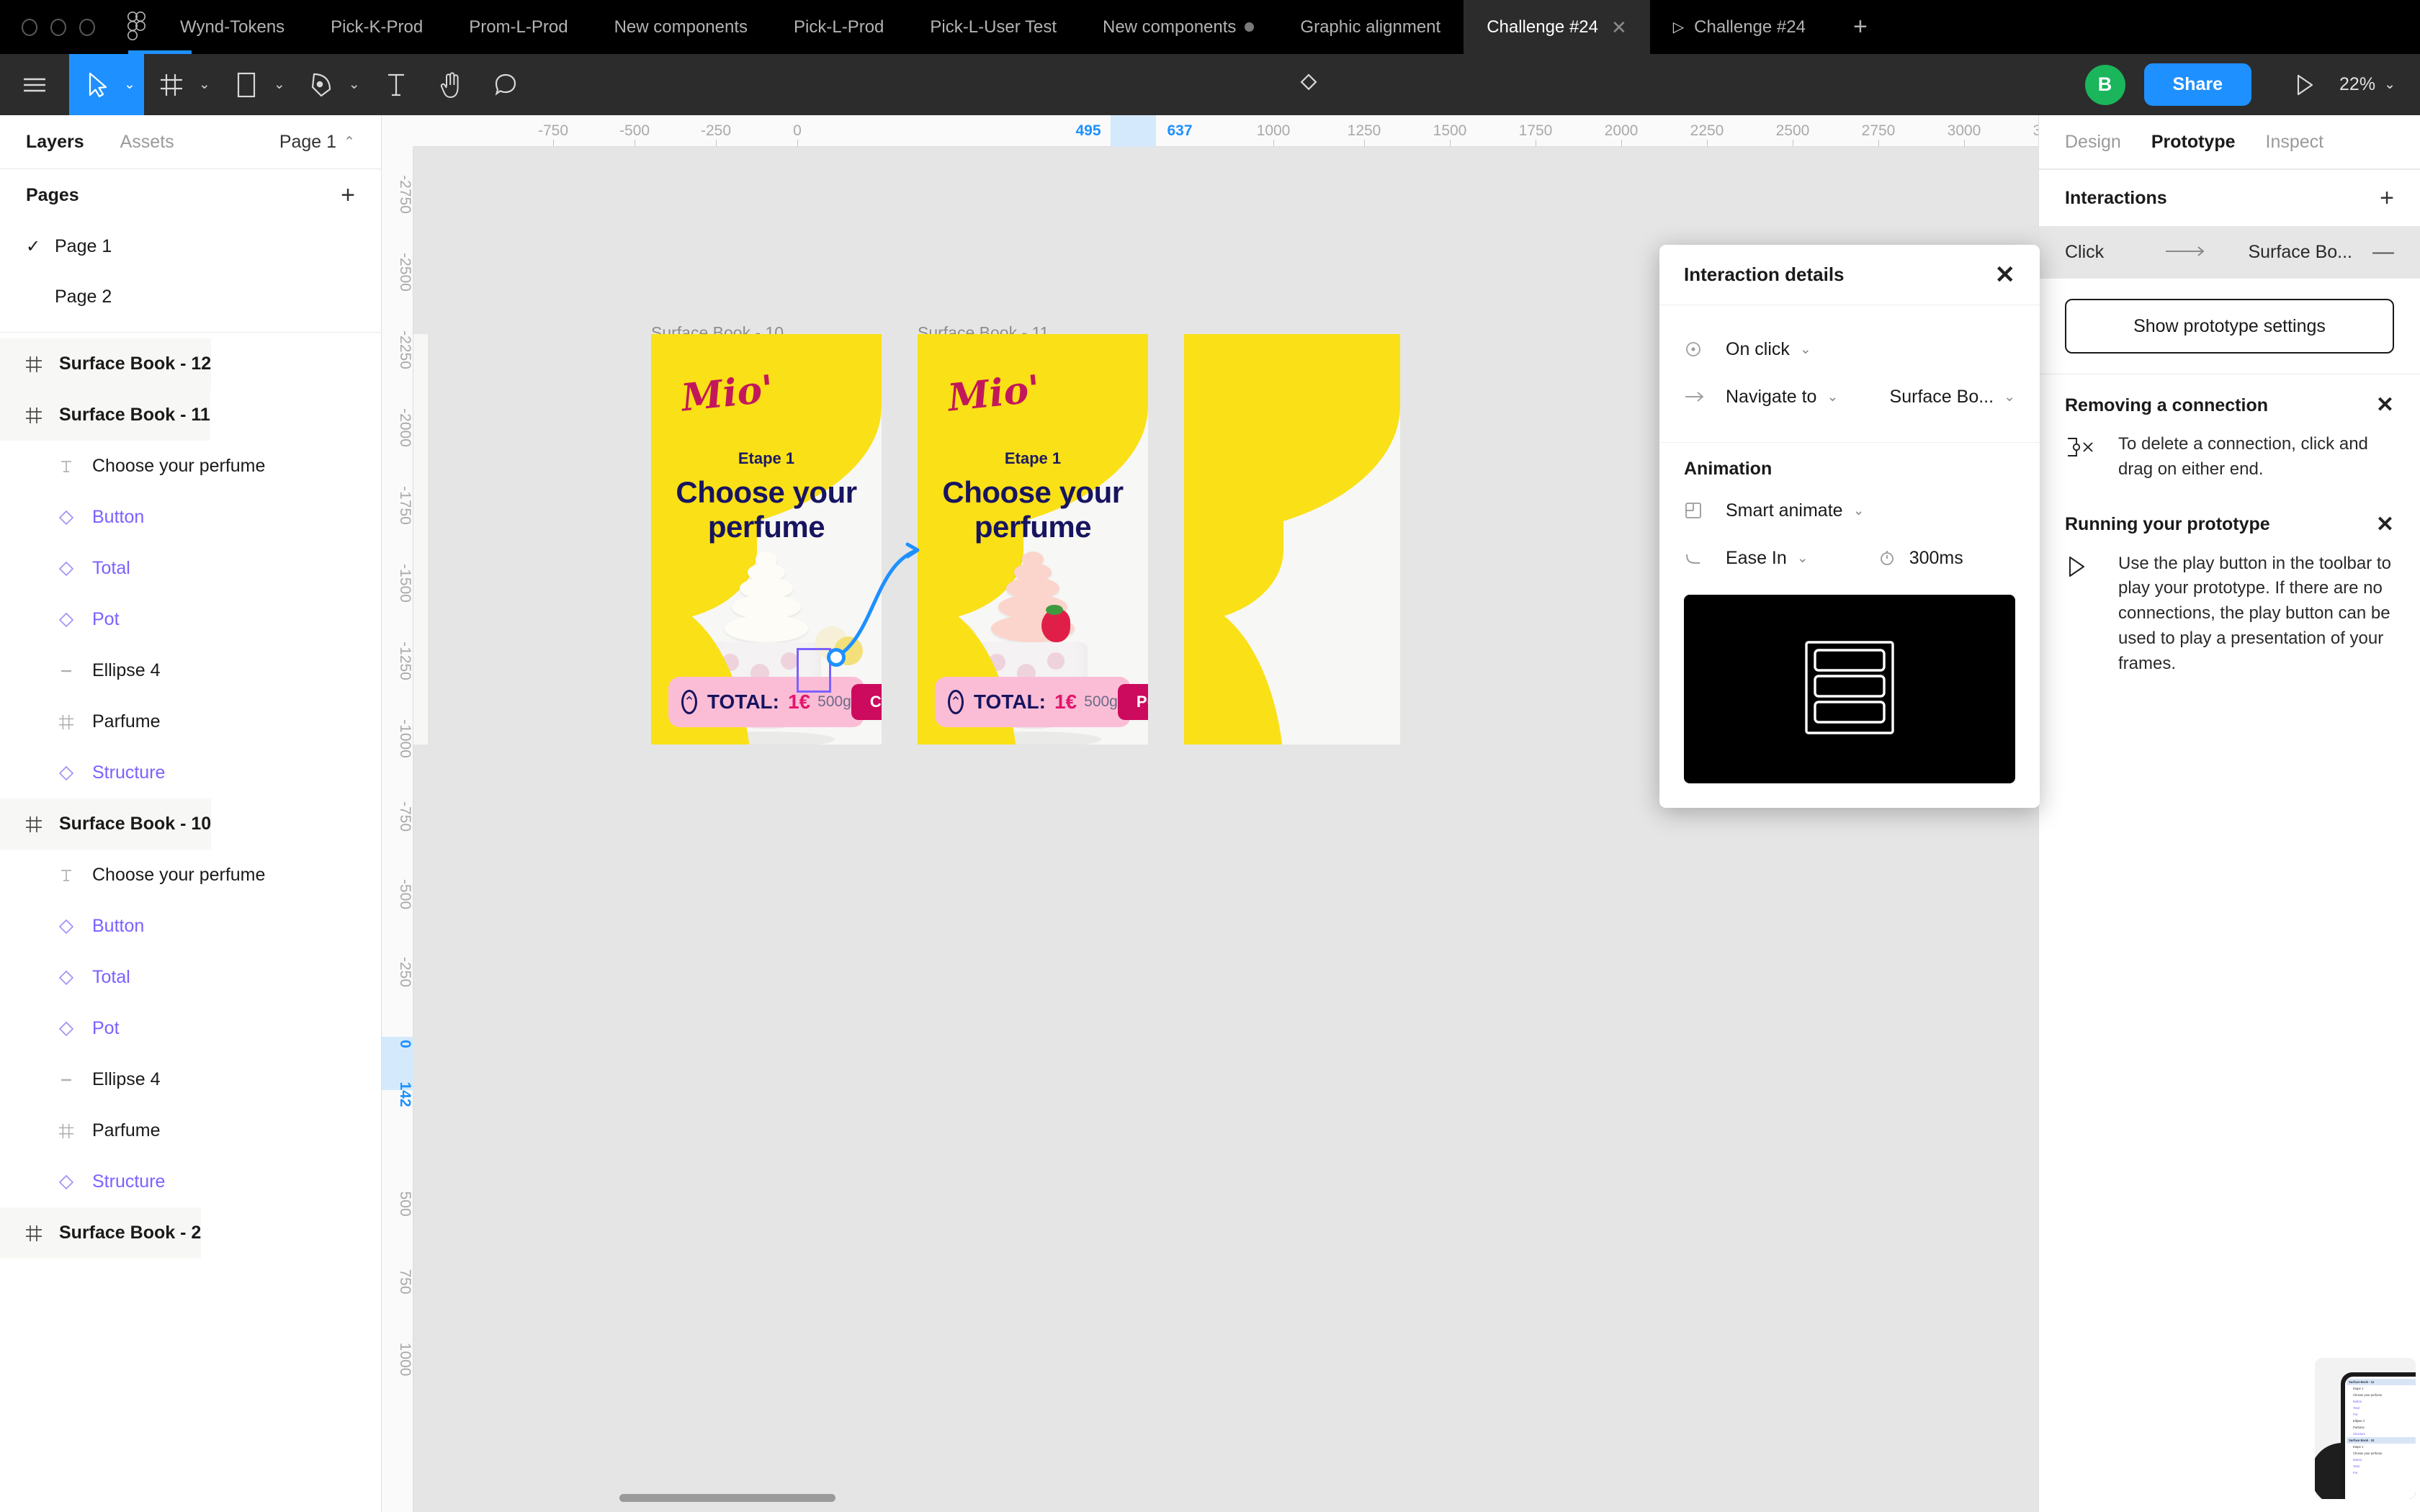 The height and width of the screenshot is (1512, 2420). I want to click on tab-new-components-2: New components, so click(1178, 27).